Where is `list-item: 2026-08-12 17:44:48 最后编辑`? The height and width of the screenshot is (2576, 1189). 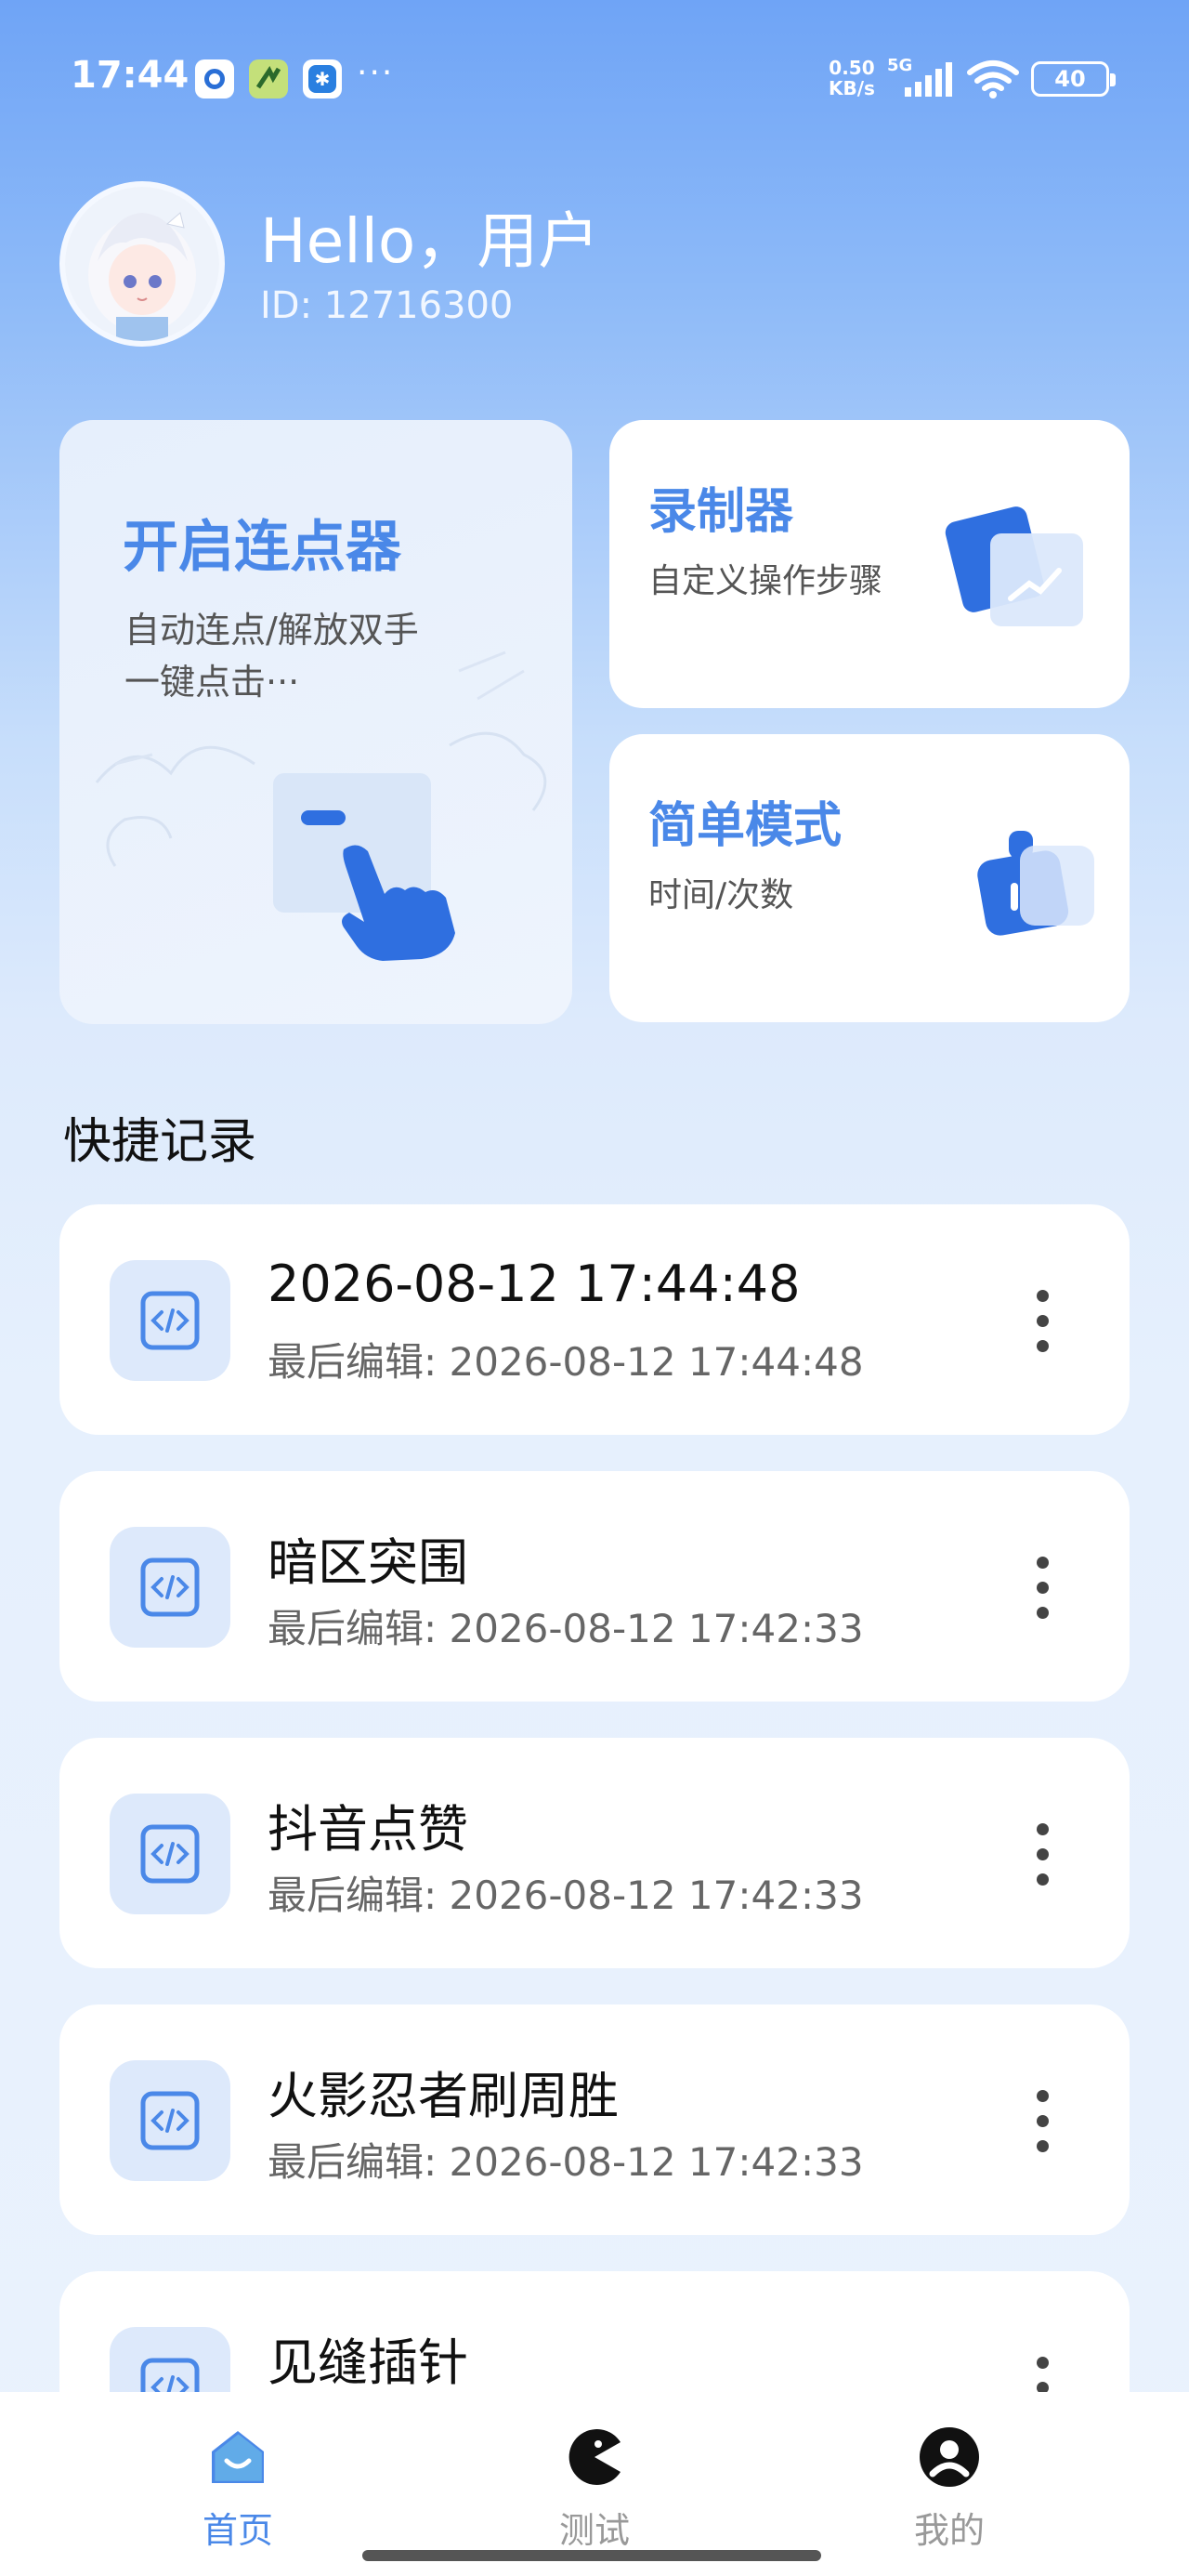
list-item: 2026-08-12 17:44:48 最后编辑 is located at coordinates (594, 1319).